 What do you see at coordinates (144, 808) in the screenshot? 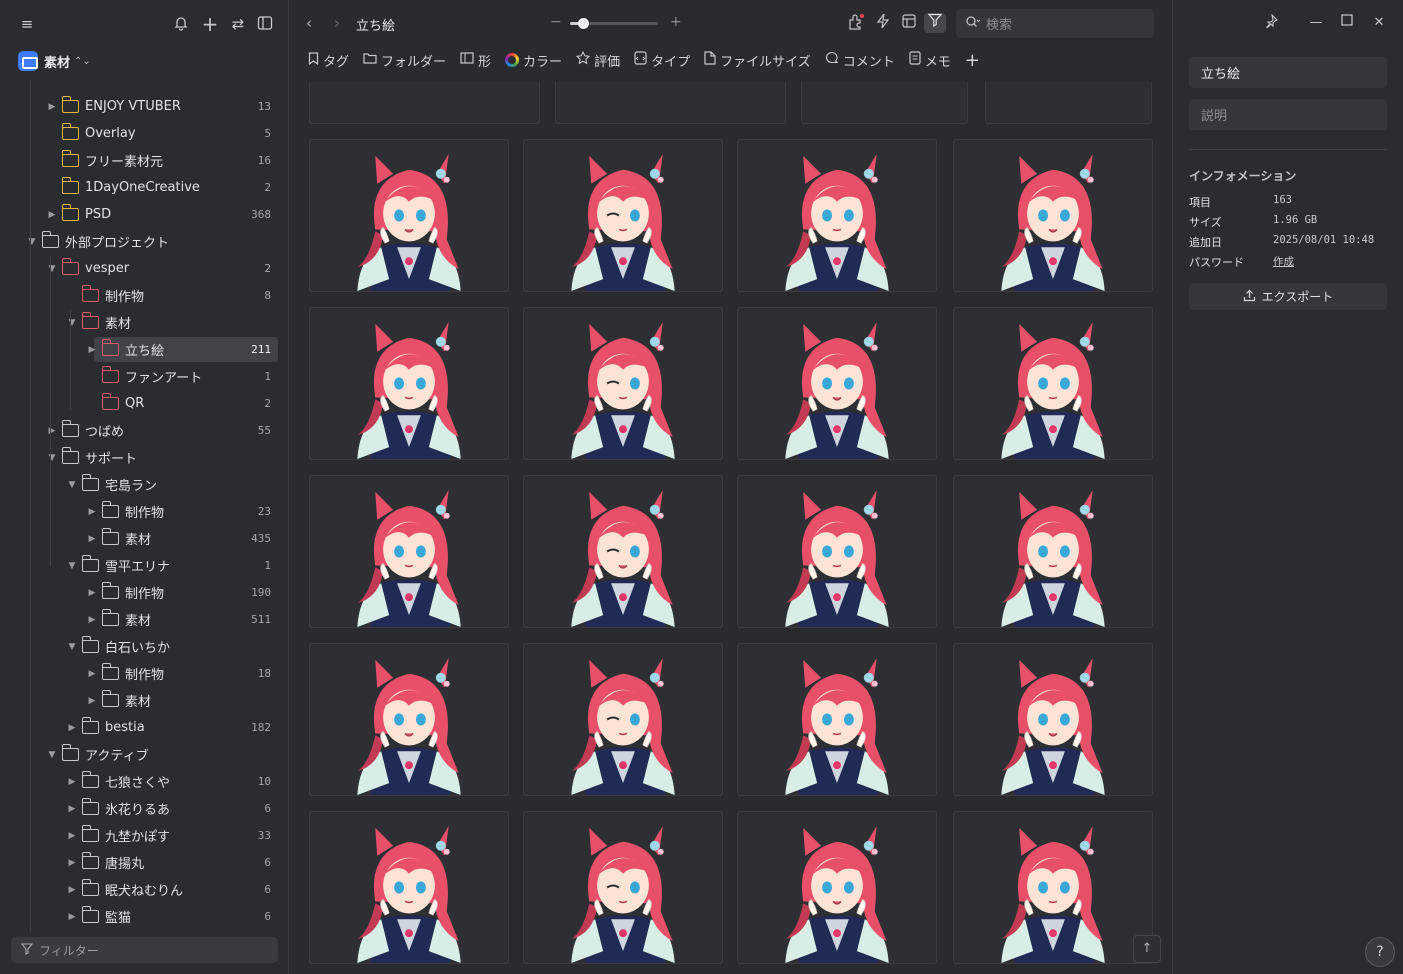
I see `sidebar-folder-row: ▶ 氷花りるあ 6` at bounding box center [144, 808].